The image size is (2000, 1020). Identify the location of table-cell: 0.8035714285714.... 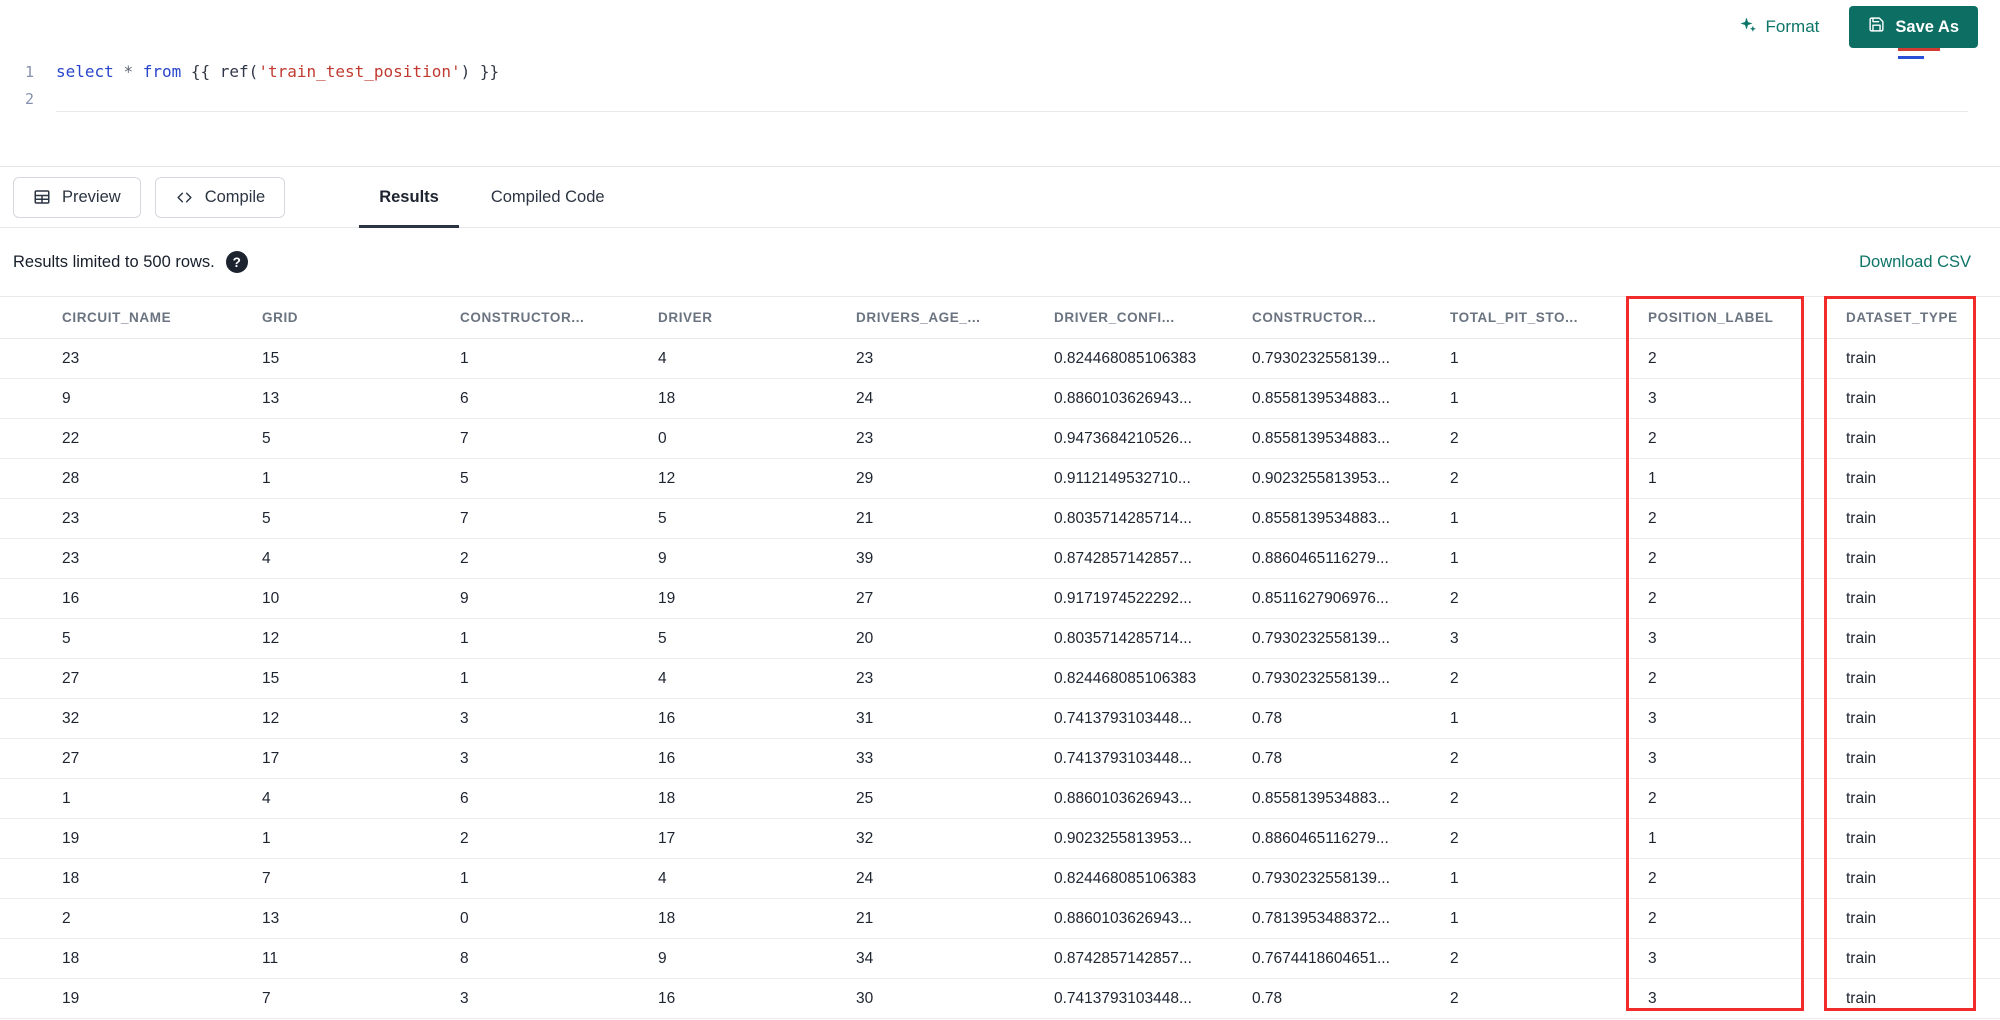
(1153, 518).